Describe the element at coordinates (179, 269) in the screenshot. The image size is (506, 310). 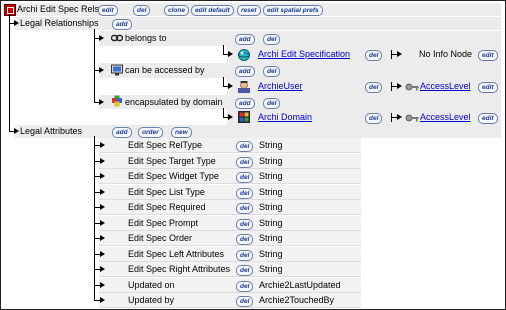
I see `attribute-name: Edit Spec Right Attributes` at that location.